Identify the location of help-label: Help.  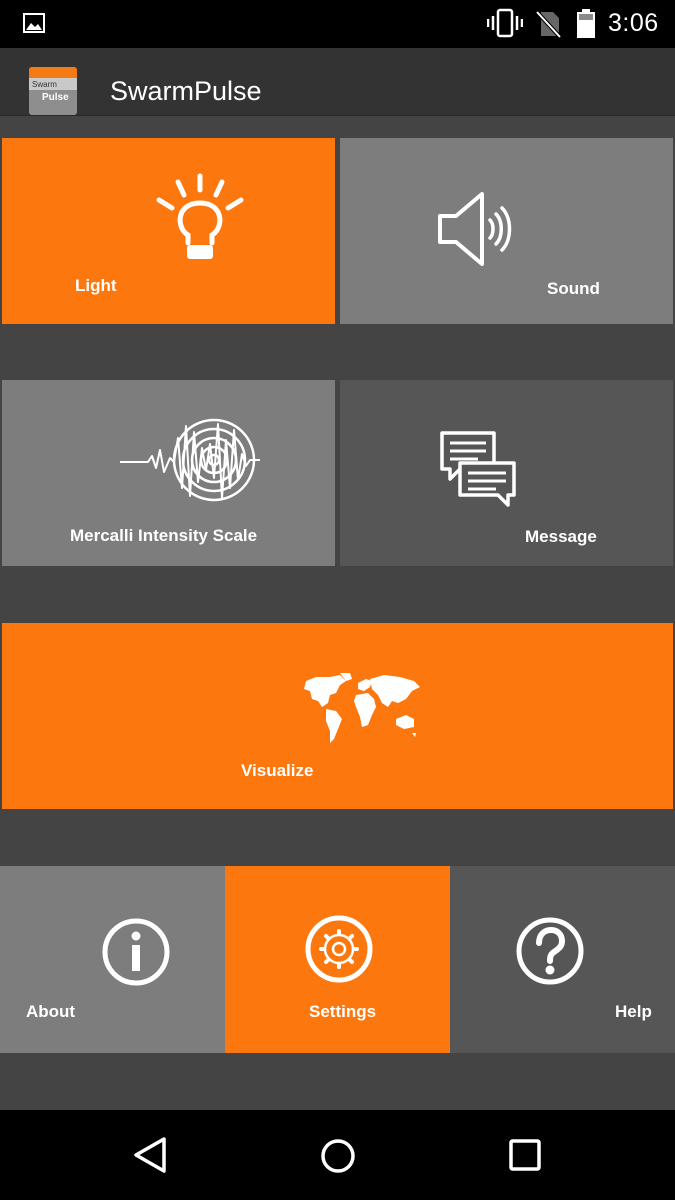
(633, 1011).